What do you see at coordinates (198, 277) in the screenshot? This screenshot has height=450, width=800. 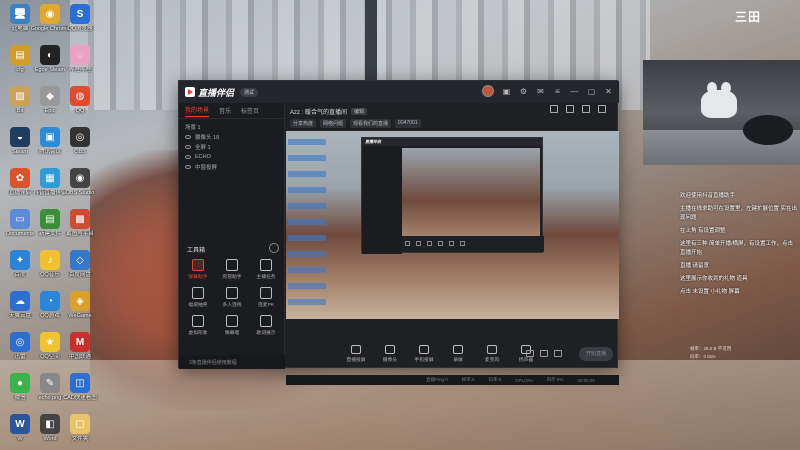 I see `tool-label: 弹幕助手` at bounding box center [198, 277].